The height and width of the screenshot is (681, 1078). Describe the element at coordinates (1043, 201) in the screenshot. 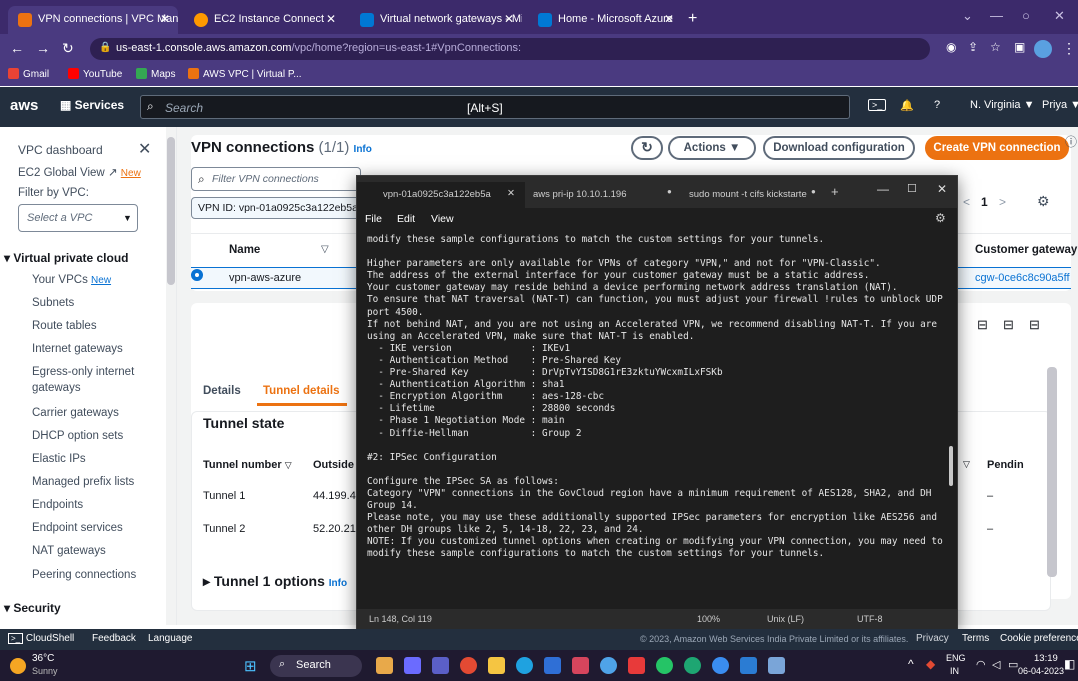

I see `settings-gear-icon: ⚙` at that location.